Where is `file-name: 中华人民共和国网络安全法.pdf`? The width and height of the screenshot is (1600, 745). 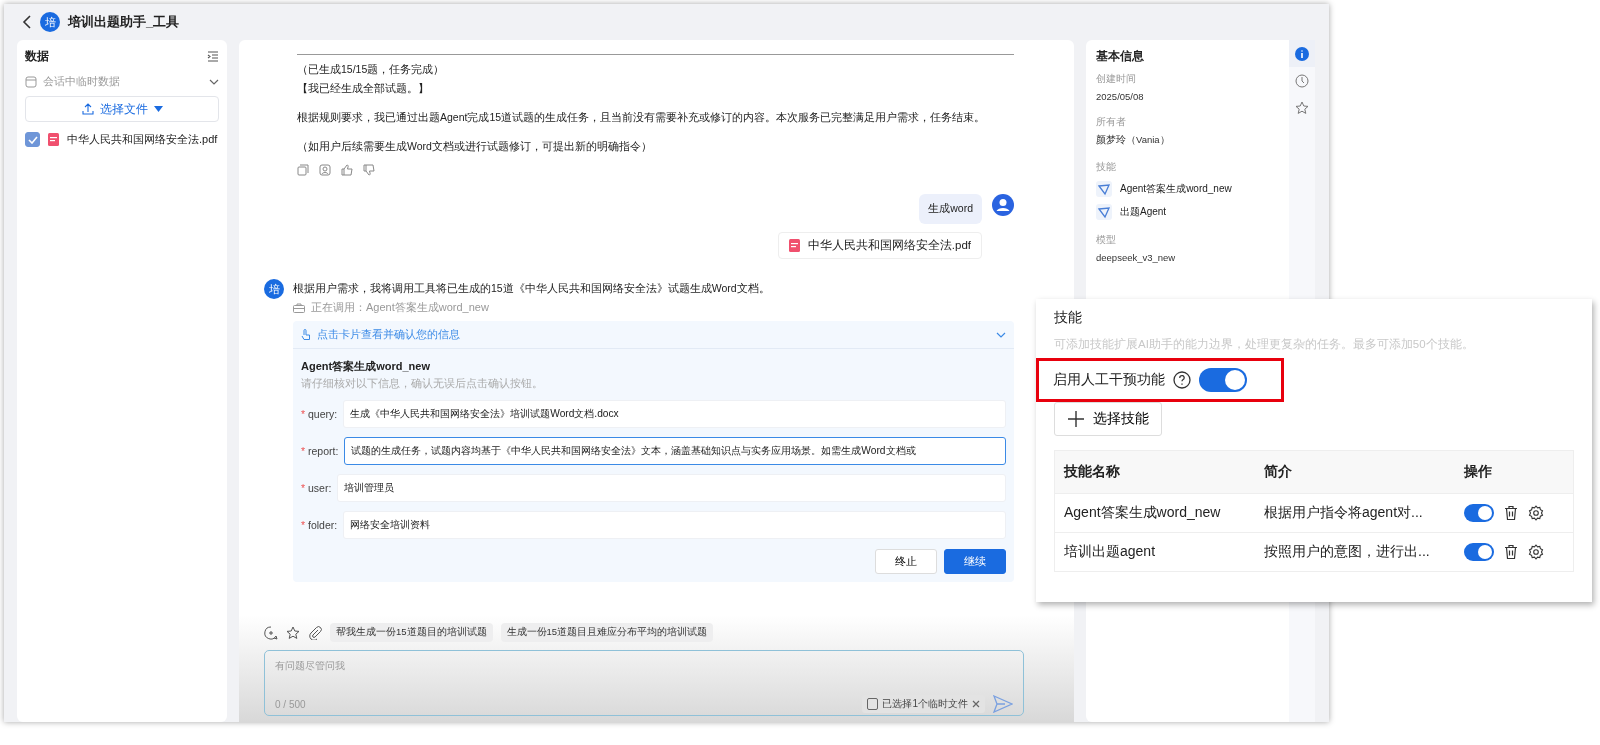 file-name: 中华人民共和国网络安全法.pdf is located at coordinates (142, 139).